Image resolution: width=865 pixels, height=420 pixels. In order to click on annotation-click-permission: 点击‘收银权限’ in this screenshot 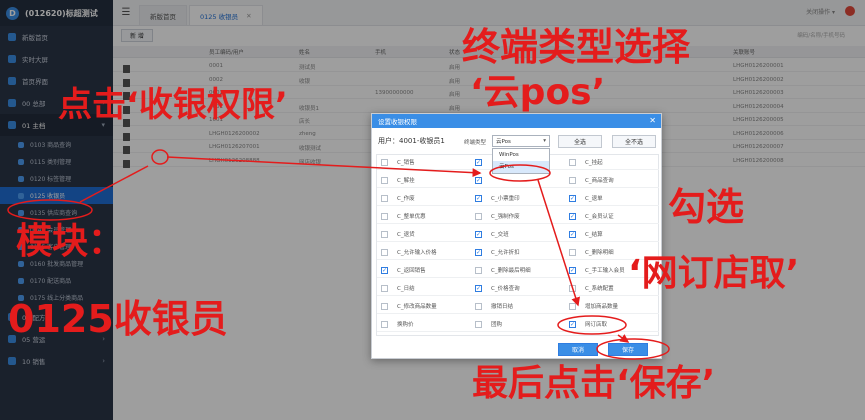, I will do `click(173, 105)`.